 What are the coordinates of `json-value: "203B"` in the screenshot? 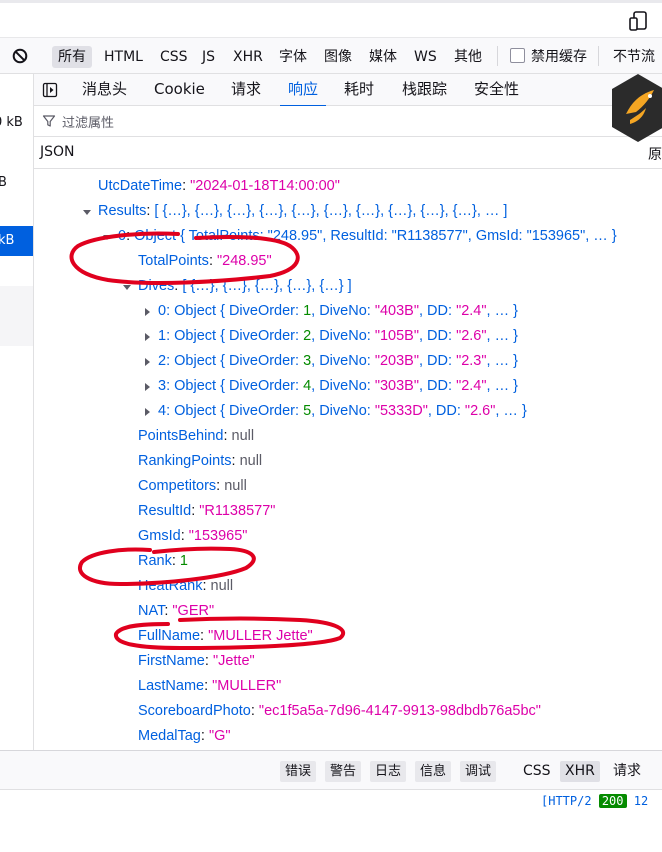 It's located at (396, 361).